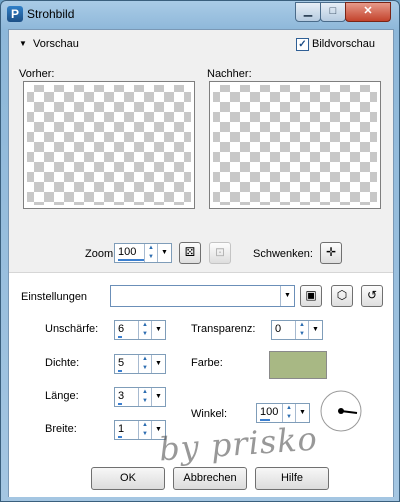 Image resolution: width=400 pixels, height=502 pixels. What do you see at coordinates (37, 74) in the screenshot?
I see `before-label: Vorher:` at bounding box center [37, 74].